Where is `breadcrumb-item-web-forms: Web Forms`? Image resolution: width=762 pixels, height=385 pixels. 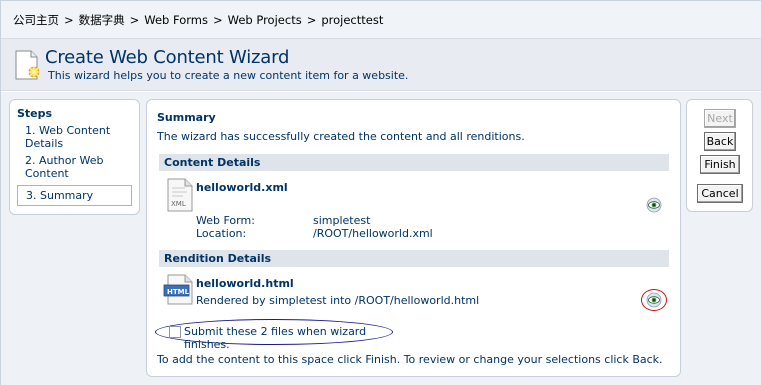 breadcrumb-item-web-forms: Web Forms is located at coordinates (176, 20).